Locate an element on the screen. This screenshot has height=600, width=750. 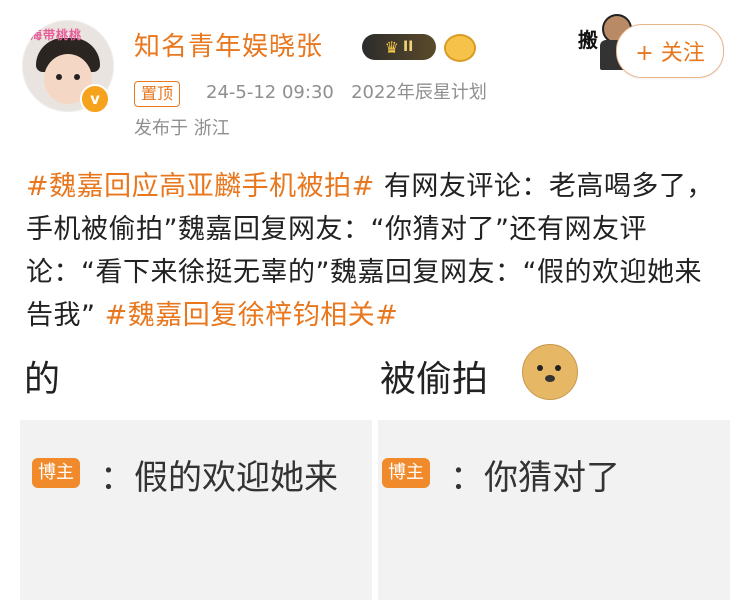
fish-badge-icon is located at coordinates (460, 48).